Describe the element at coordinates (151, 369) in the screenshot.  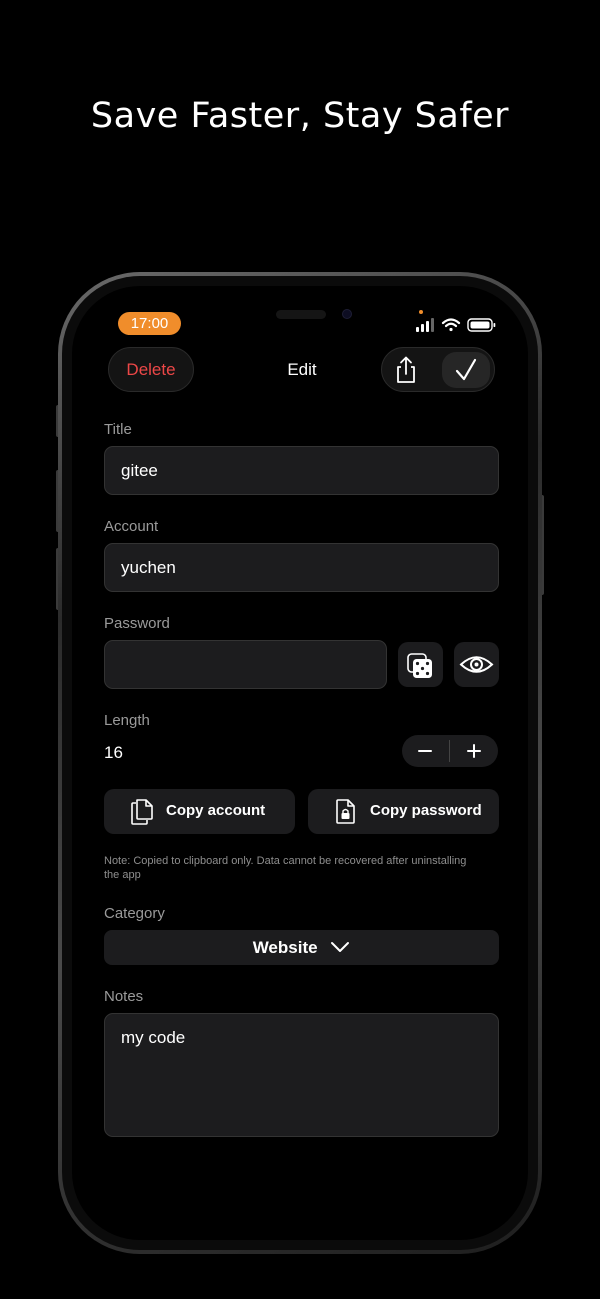
I see `delete-button: Delete` at that location.